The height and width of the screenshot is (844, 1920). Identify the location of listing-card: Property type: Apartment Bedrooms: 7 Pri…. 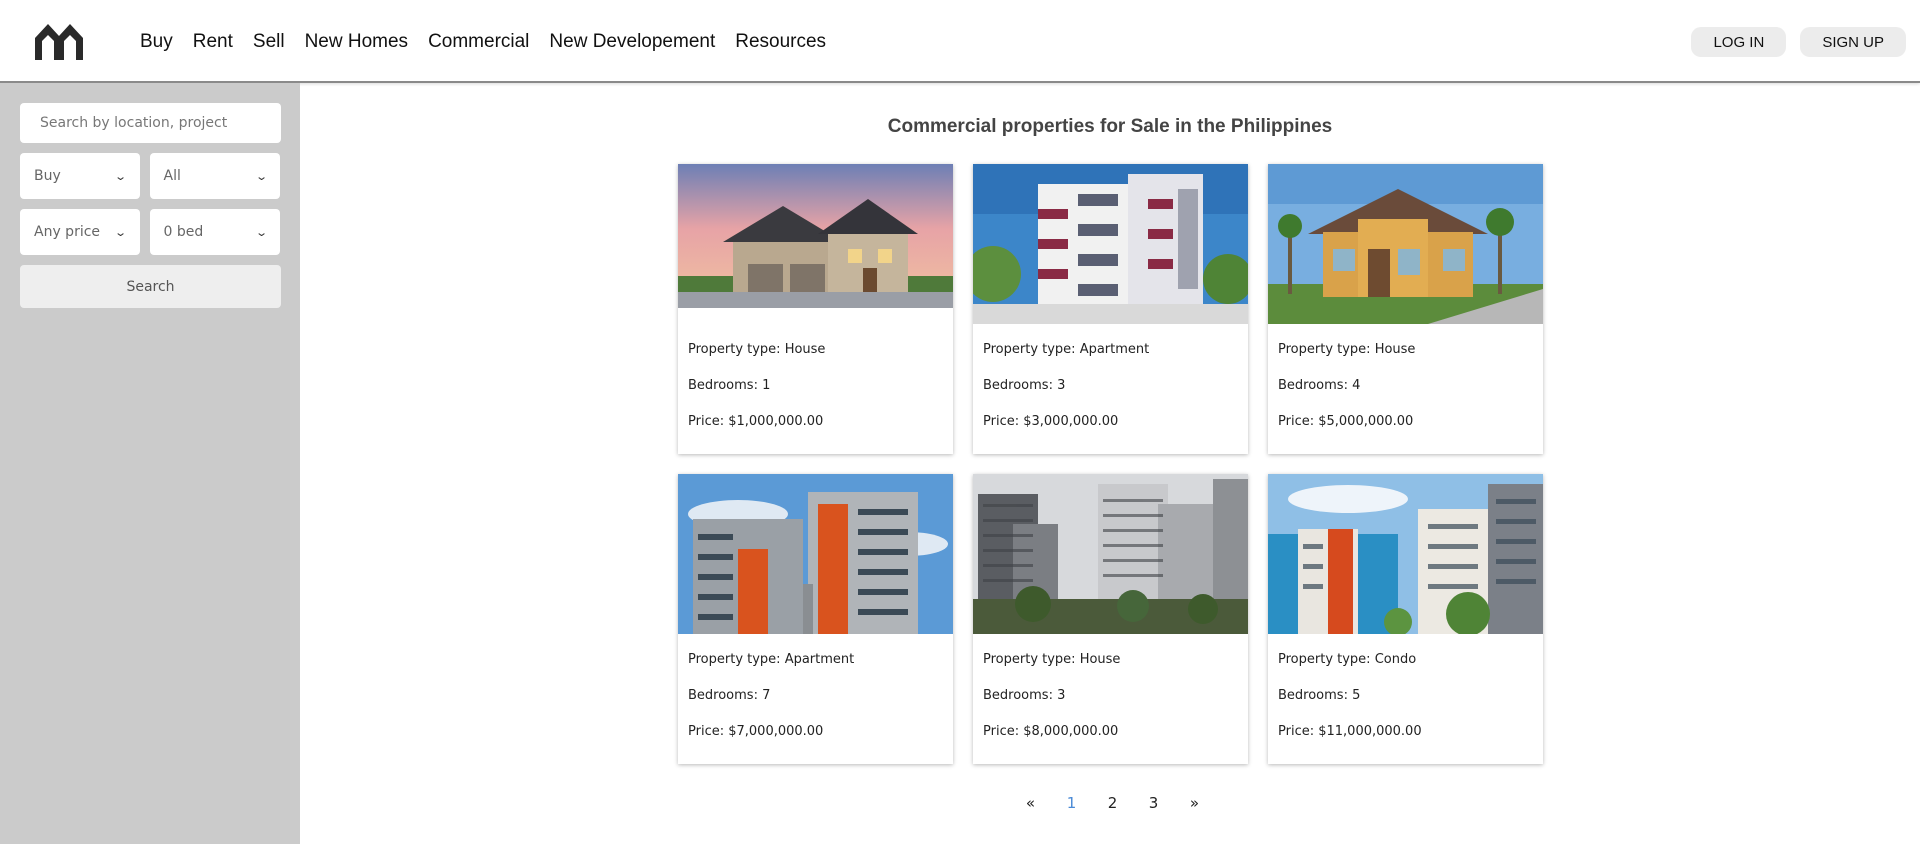
(815, 619).